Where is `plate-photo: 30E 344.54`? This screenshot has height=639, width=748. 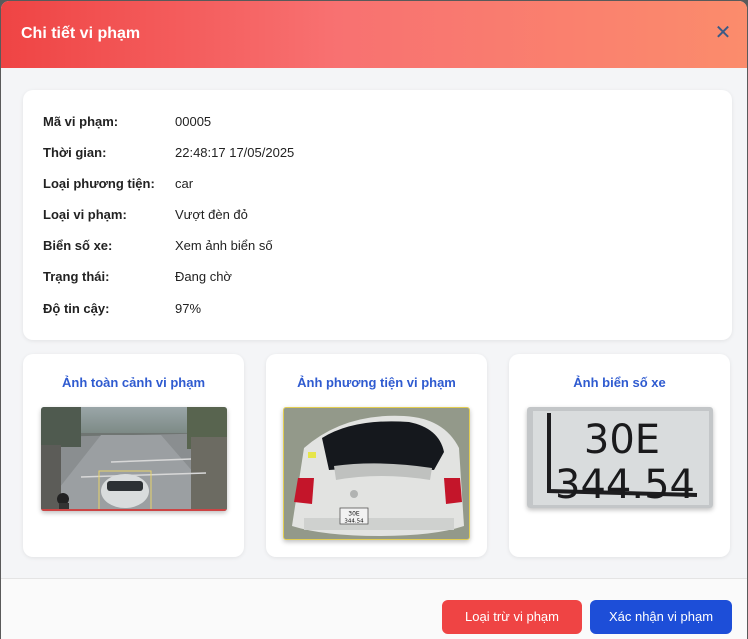
plate-photo: 30E 344.54 is located at coordinates (620, 457).